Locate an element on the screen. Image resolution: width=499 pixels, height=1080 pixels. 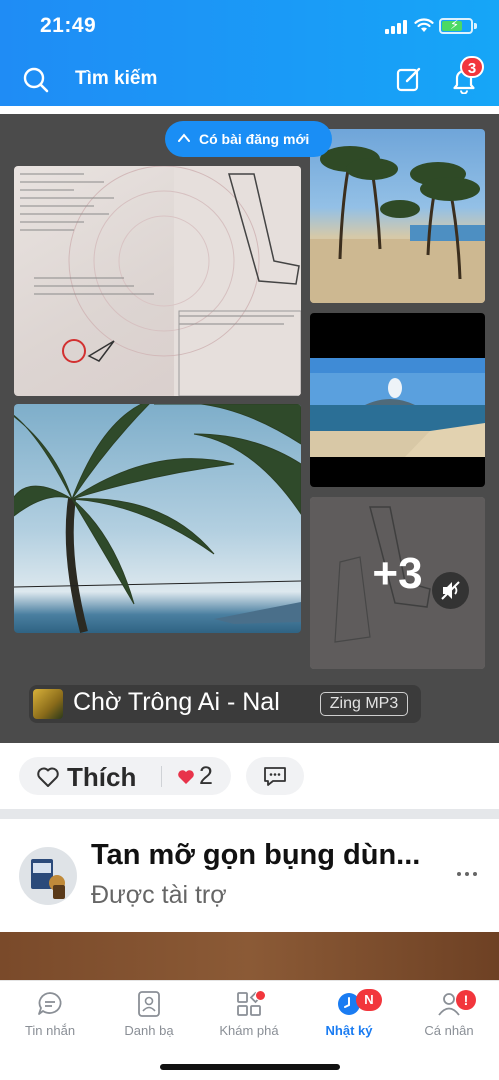
reaction-count: 2 is located at coordinates (206, 776).